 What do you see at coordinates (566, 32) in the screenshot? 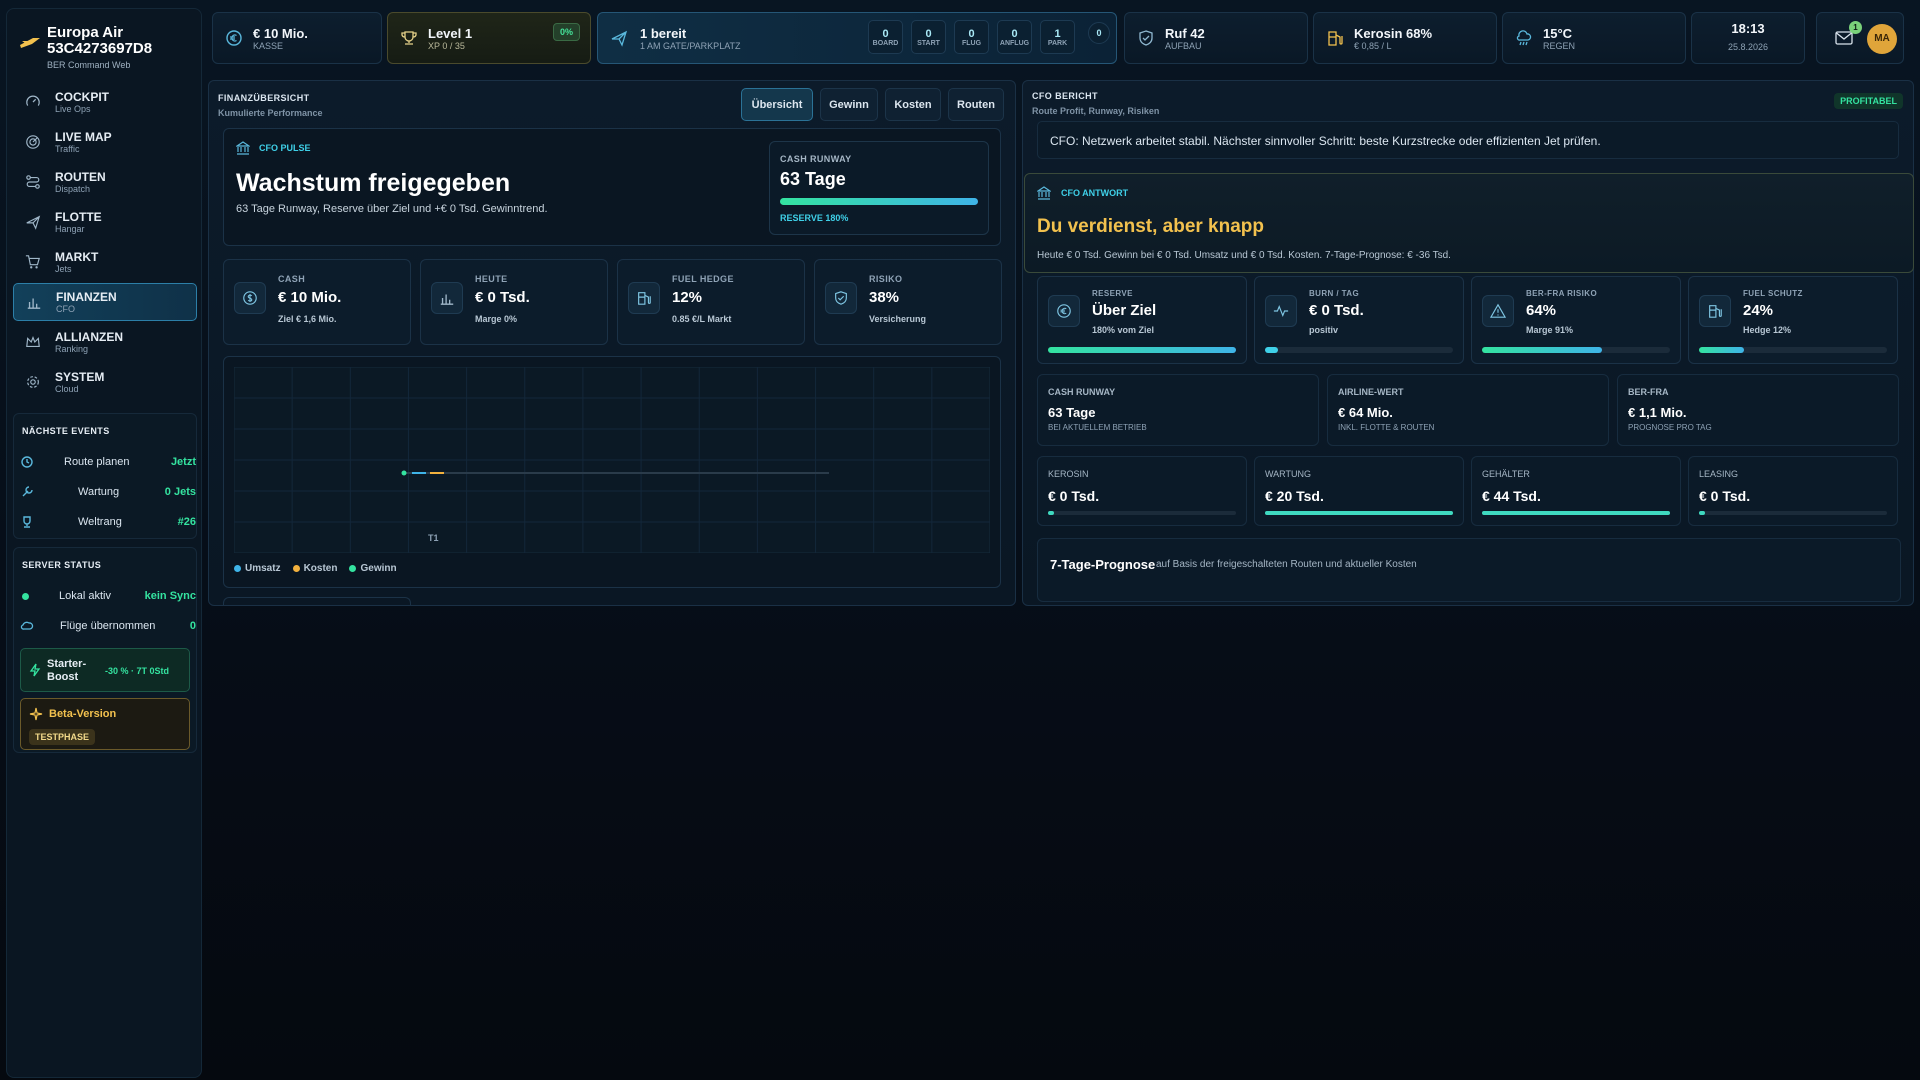
I see `xp-percent-badge: 0%` at bounding box center [566, 32].